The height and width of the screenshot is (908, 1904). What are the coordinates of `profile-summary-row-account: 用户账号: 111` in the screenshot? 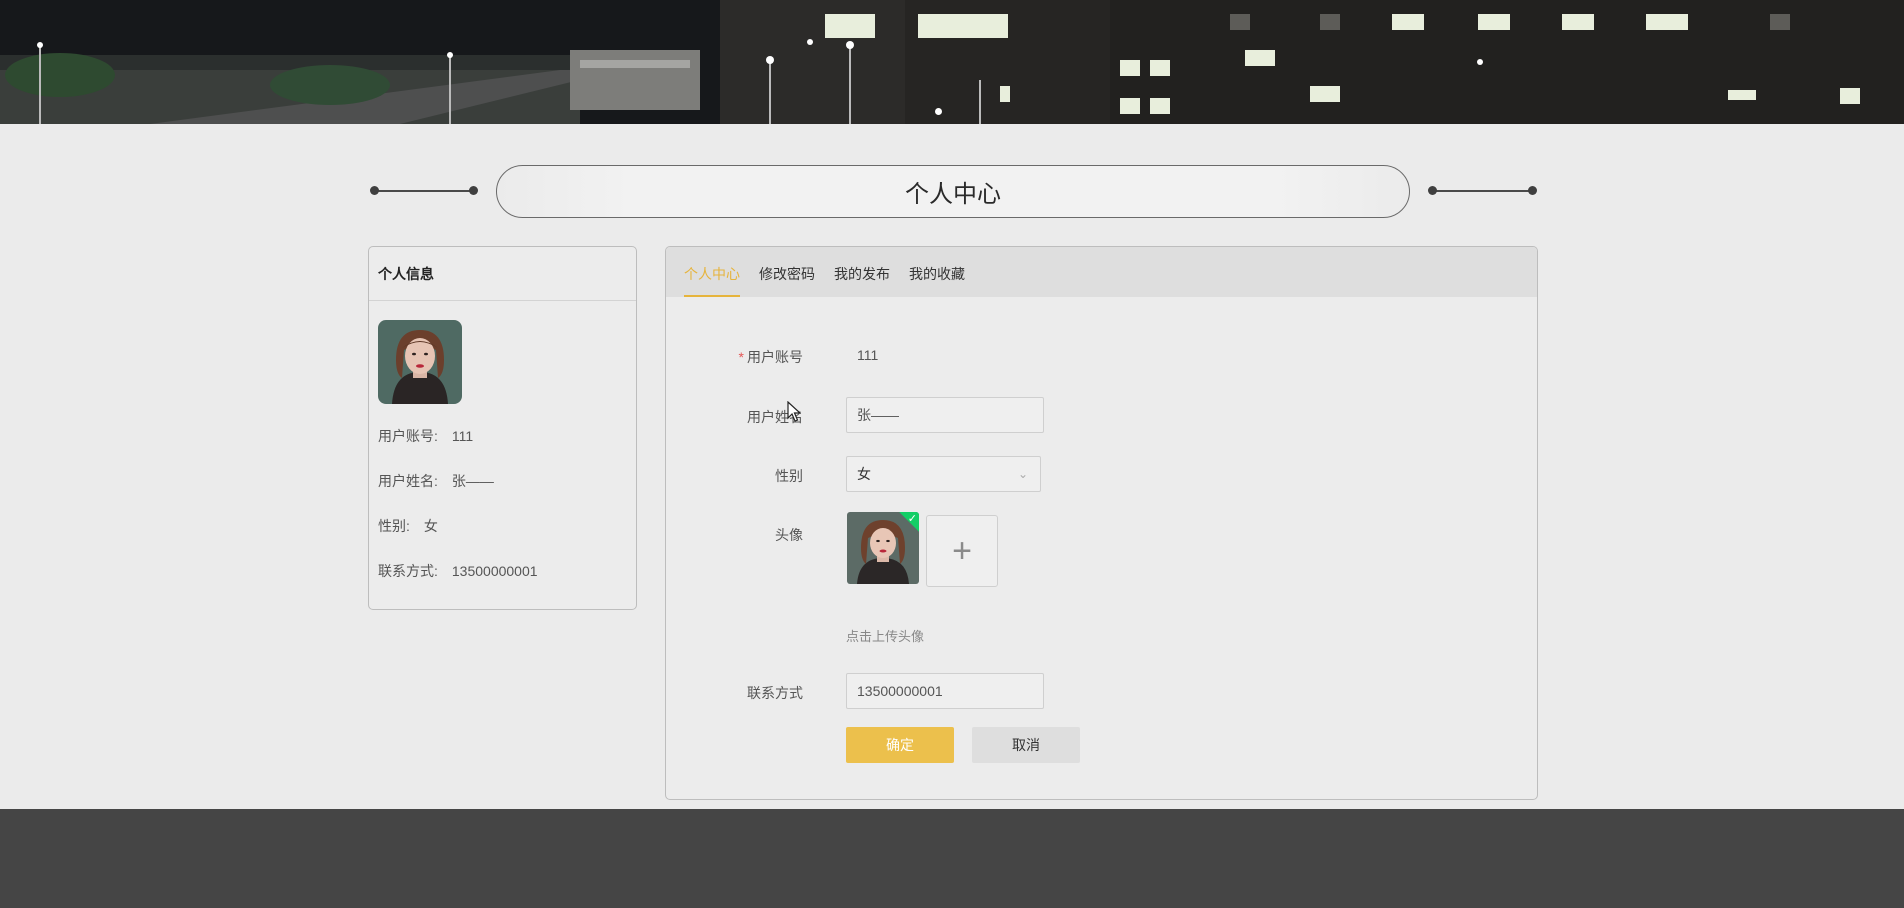 It's located at (425, 436).